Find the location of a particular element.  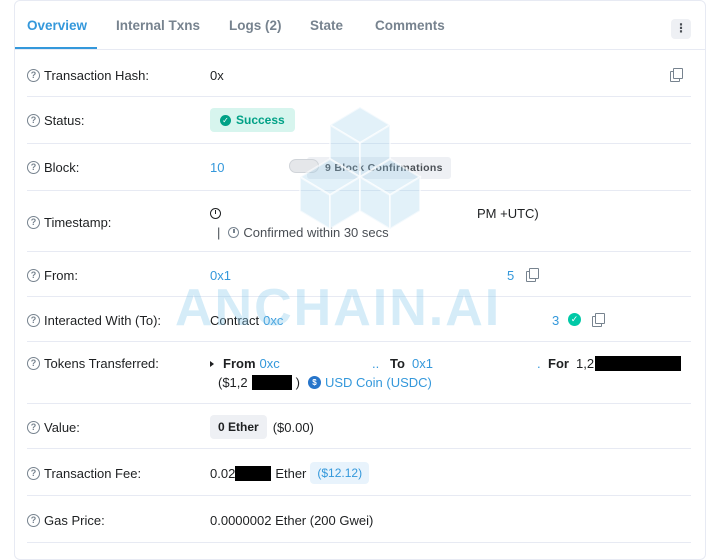

row-status: ? Status: ✓ Success is located at coordinates (359, 121).